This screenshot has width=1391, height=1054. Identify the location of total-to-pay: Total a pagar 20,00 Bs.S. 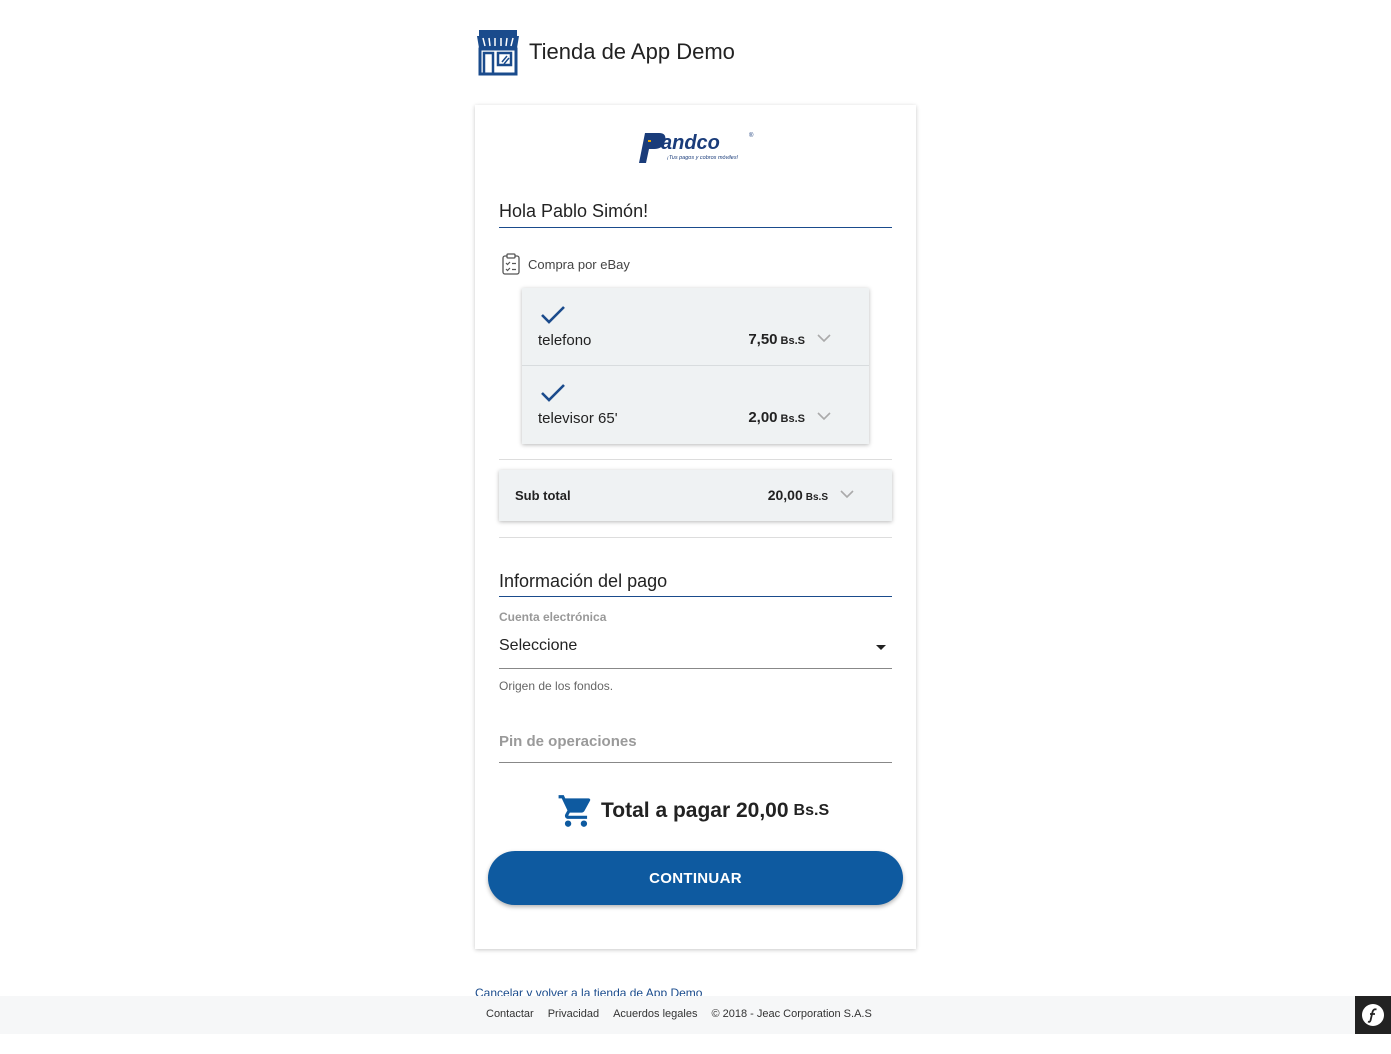
(693, 811).